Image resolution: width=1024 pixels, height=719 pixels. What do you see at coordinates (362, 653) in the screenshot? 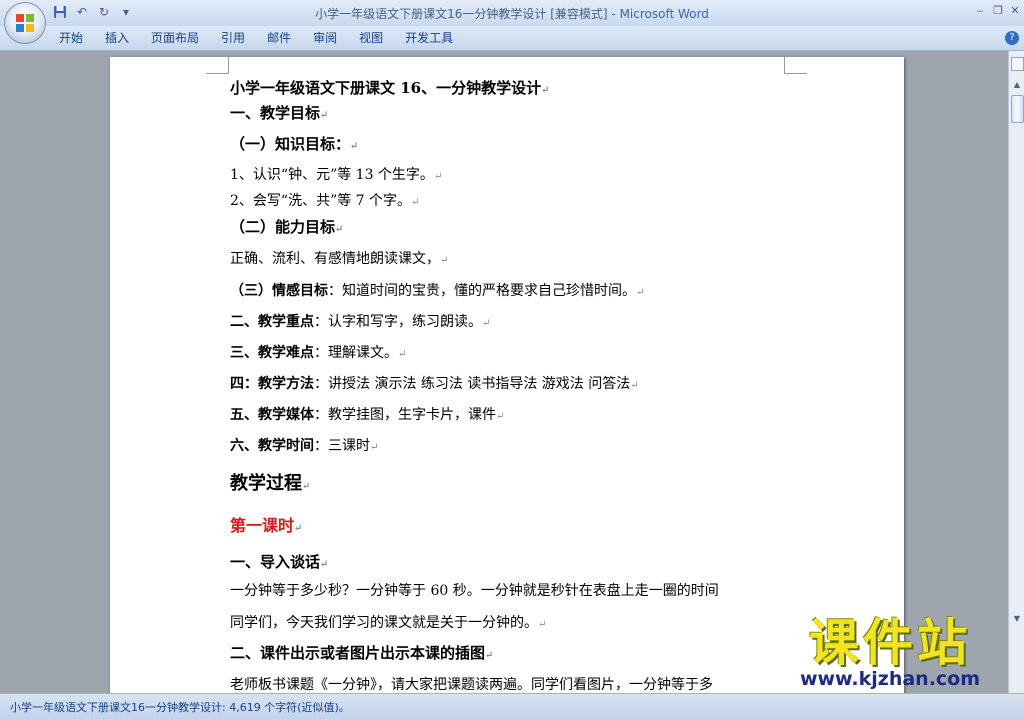
I see `doc-heading: 二、课件出示或者图片出示本课的插图↵` at bounding box center [362, 653].